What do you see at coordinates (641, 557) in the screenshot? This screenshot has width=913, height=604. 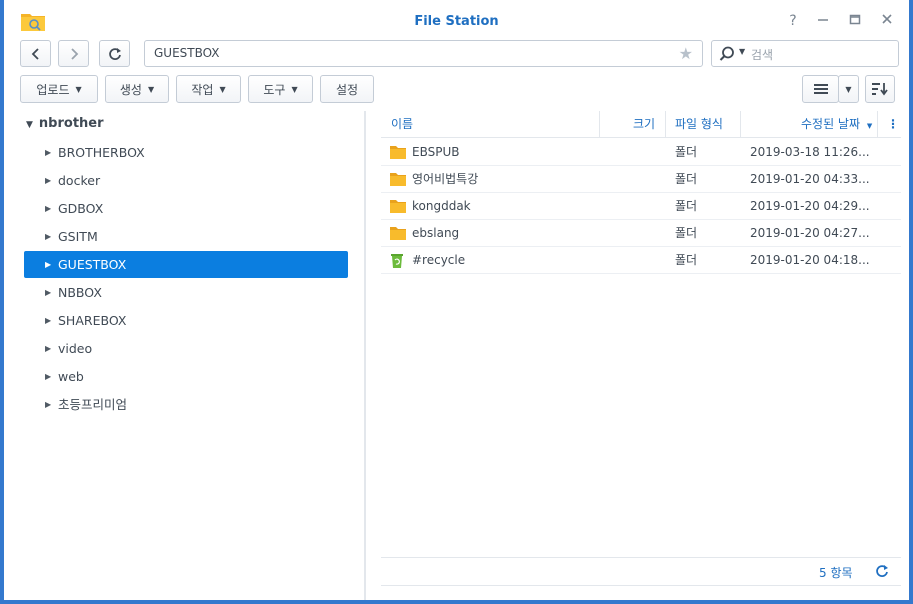 I see `footer-divider` at bounding box center [641, 557].